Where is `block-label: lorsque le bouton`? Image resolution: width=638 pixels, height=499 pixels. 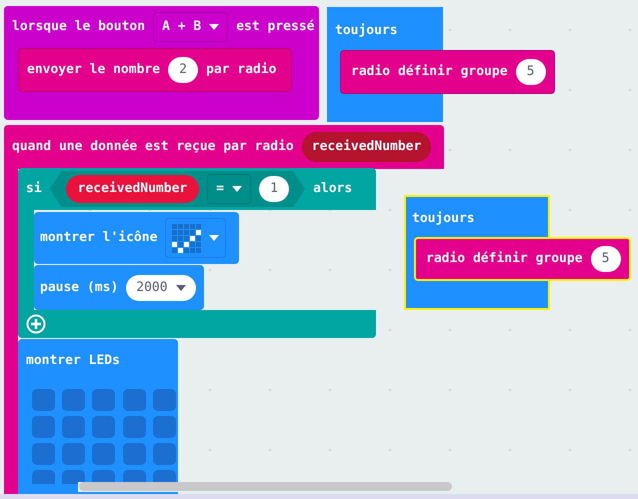
block-label: lorsque le bouton is located at coordinates (79, 27).